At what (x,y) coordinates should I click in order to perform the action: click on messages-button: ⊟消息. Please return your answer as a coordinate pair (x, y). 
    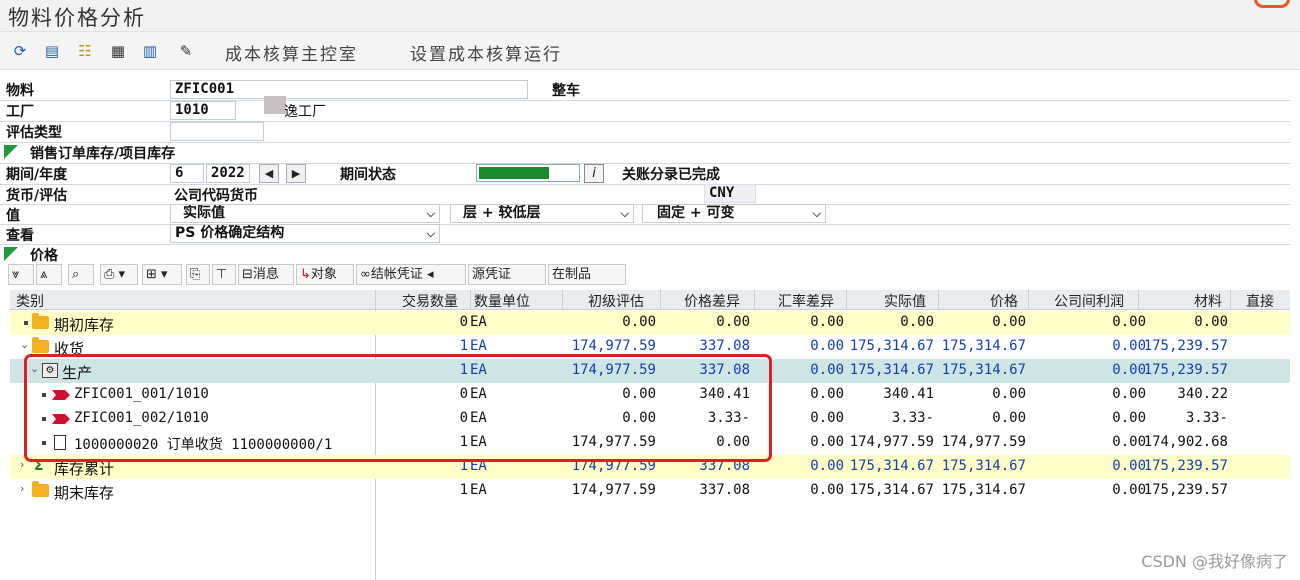
    Looking at the image, I should click on (266, 274).